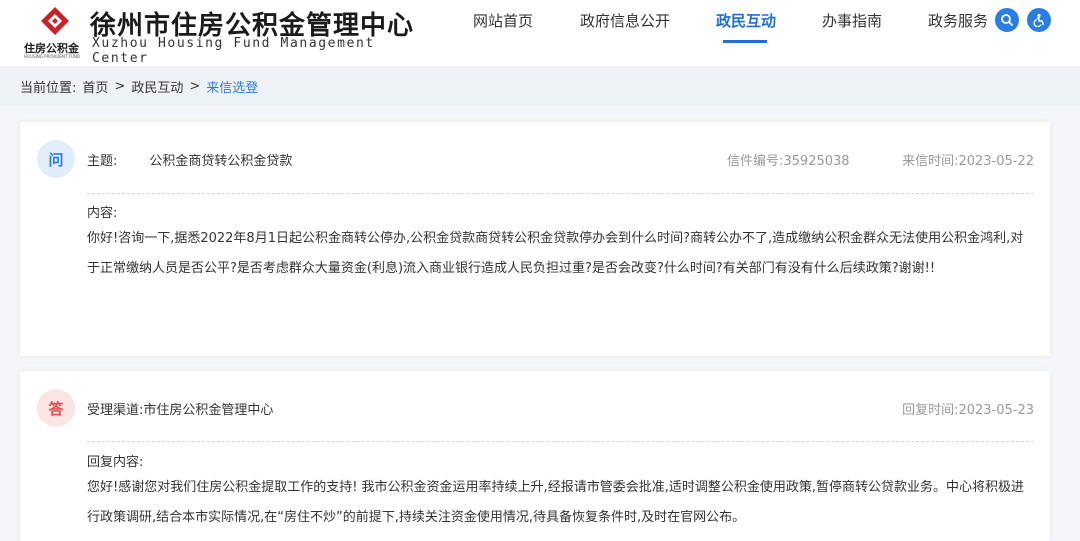  What do you see at coordinates (232, 86) in the screenshot?
I see `breadcrumb-current: 来信选登` at bounding box center [232, 86].